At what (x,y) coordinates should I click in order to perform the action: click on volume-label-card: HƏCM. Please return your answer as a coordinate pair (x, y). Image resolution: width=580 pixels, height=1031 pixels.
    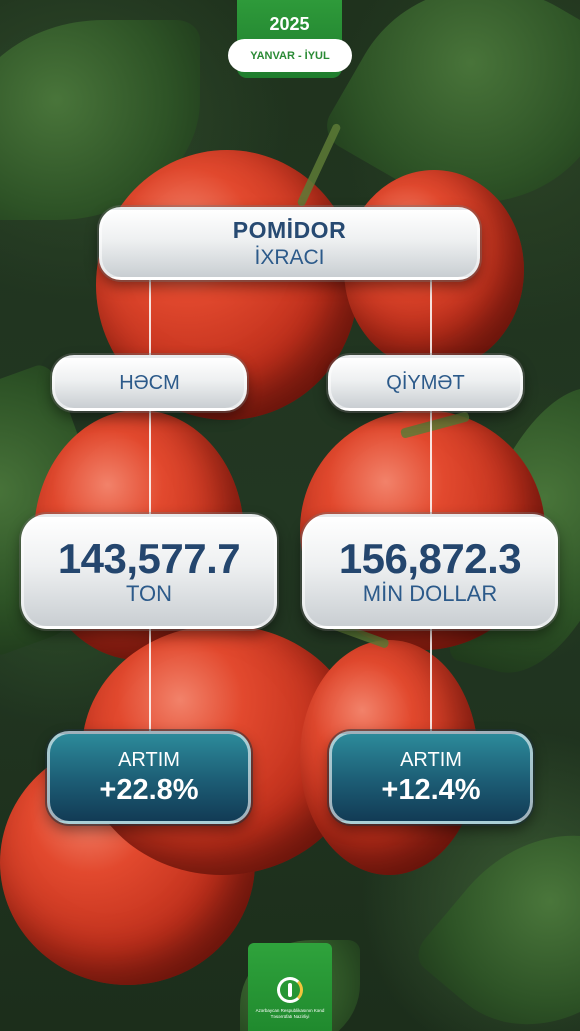
    Looking at the image, I should click on (149, 383).